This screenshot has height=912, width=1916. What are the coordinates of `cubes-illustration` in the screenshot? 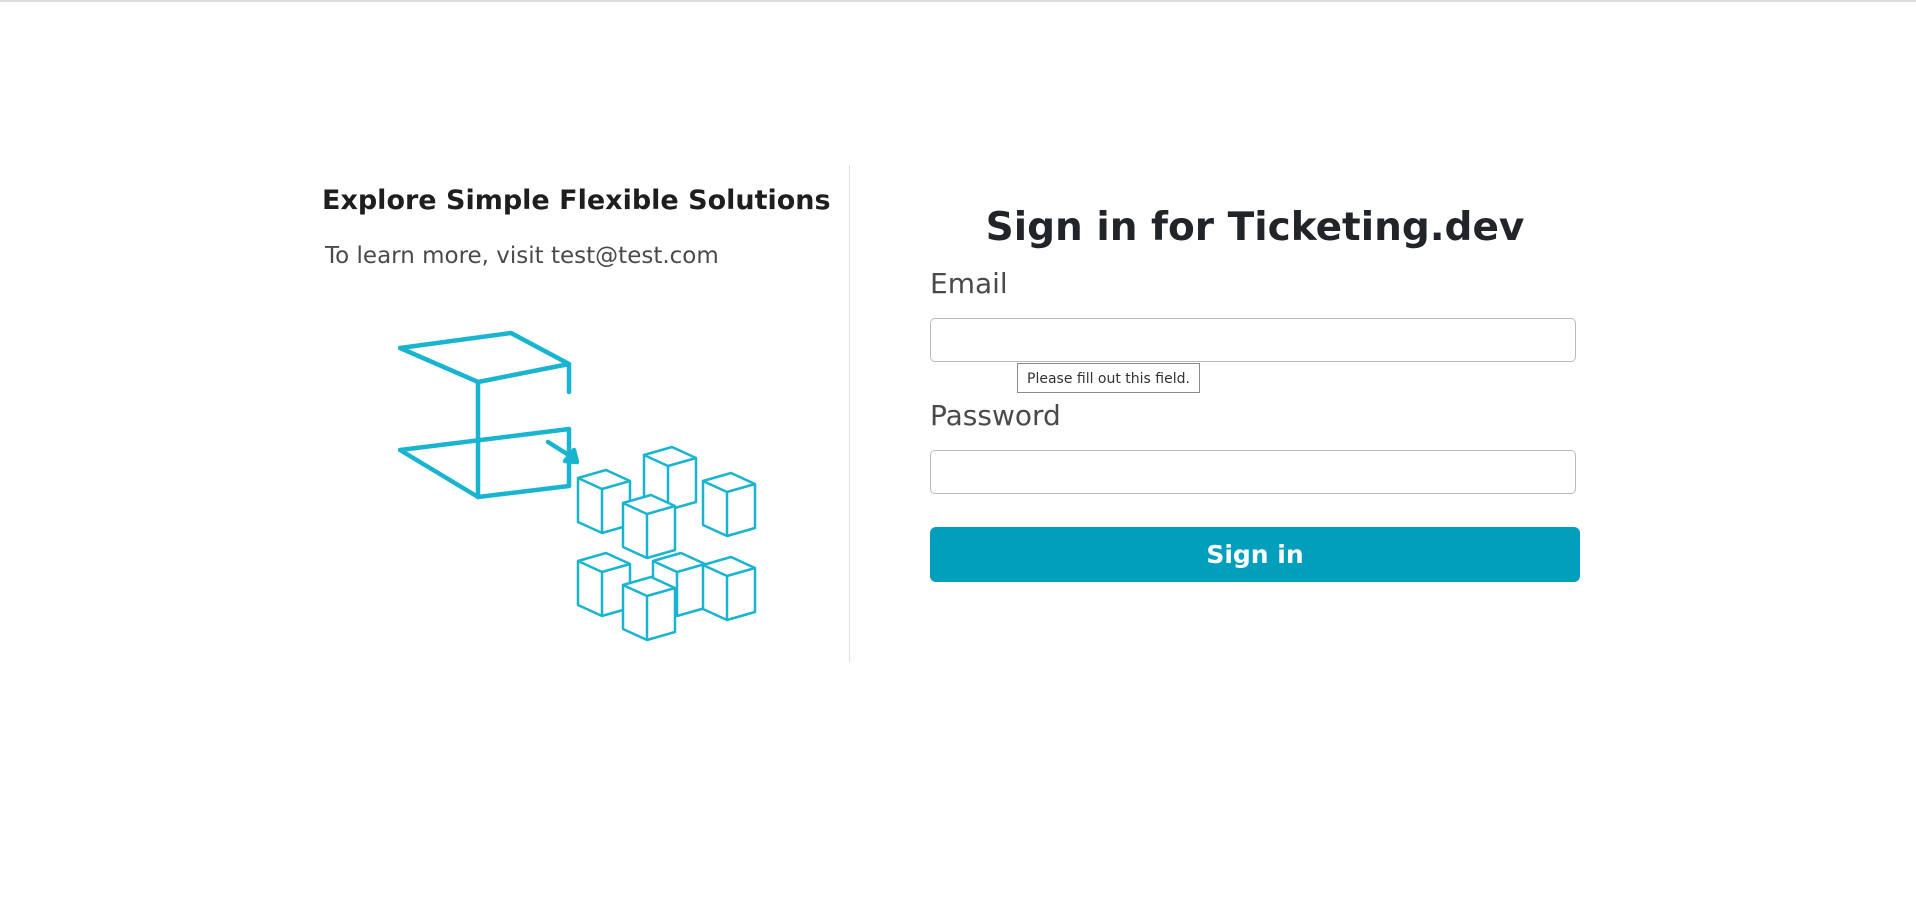 It's located at (577, 486).